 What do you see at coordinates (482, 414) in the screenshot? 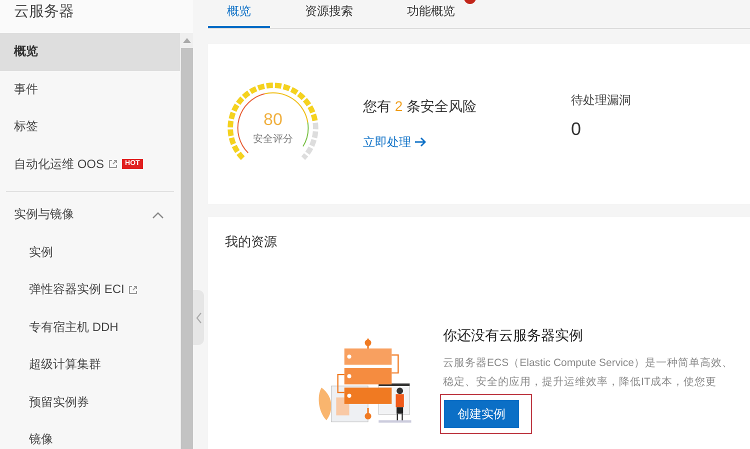
I see `create-instance-button: 创建实例` at bounding box center [482, 414].